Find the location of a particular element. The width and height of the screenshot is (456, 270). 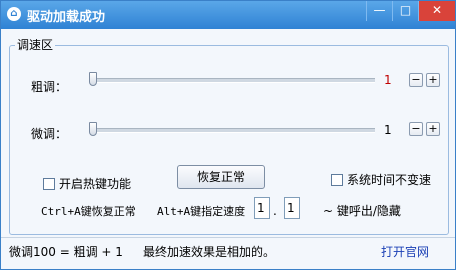

status-note: 最终加速效果是相加的。 is located at coordinates (209, 252).